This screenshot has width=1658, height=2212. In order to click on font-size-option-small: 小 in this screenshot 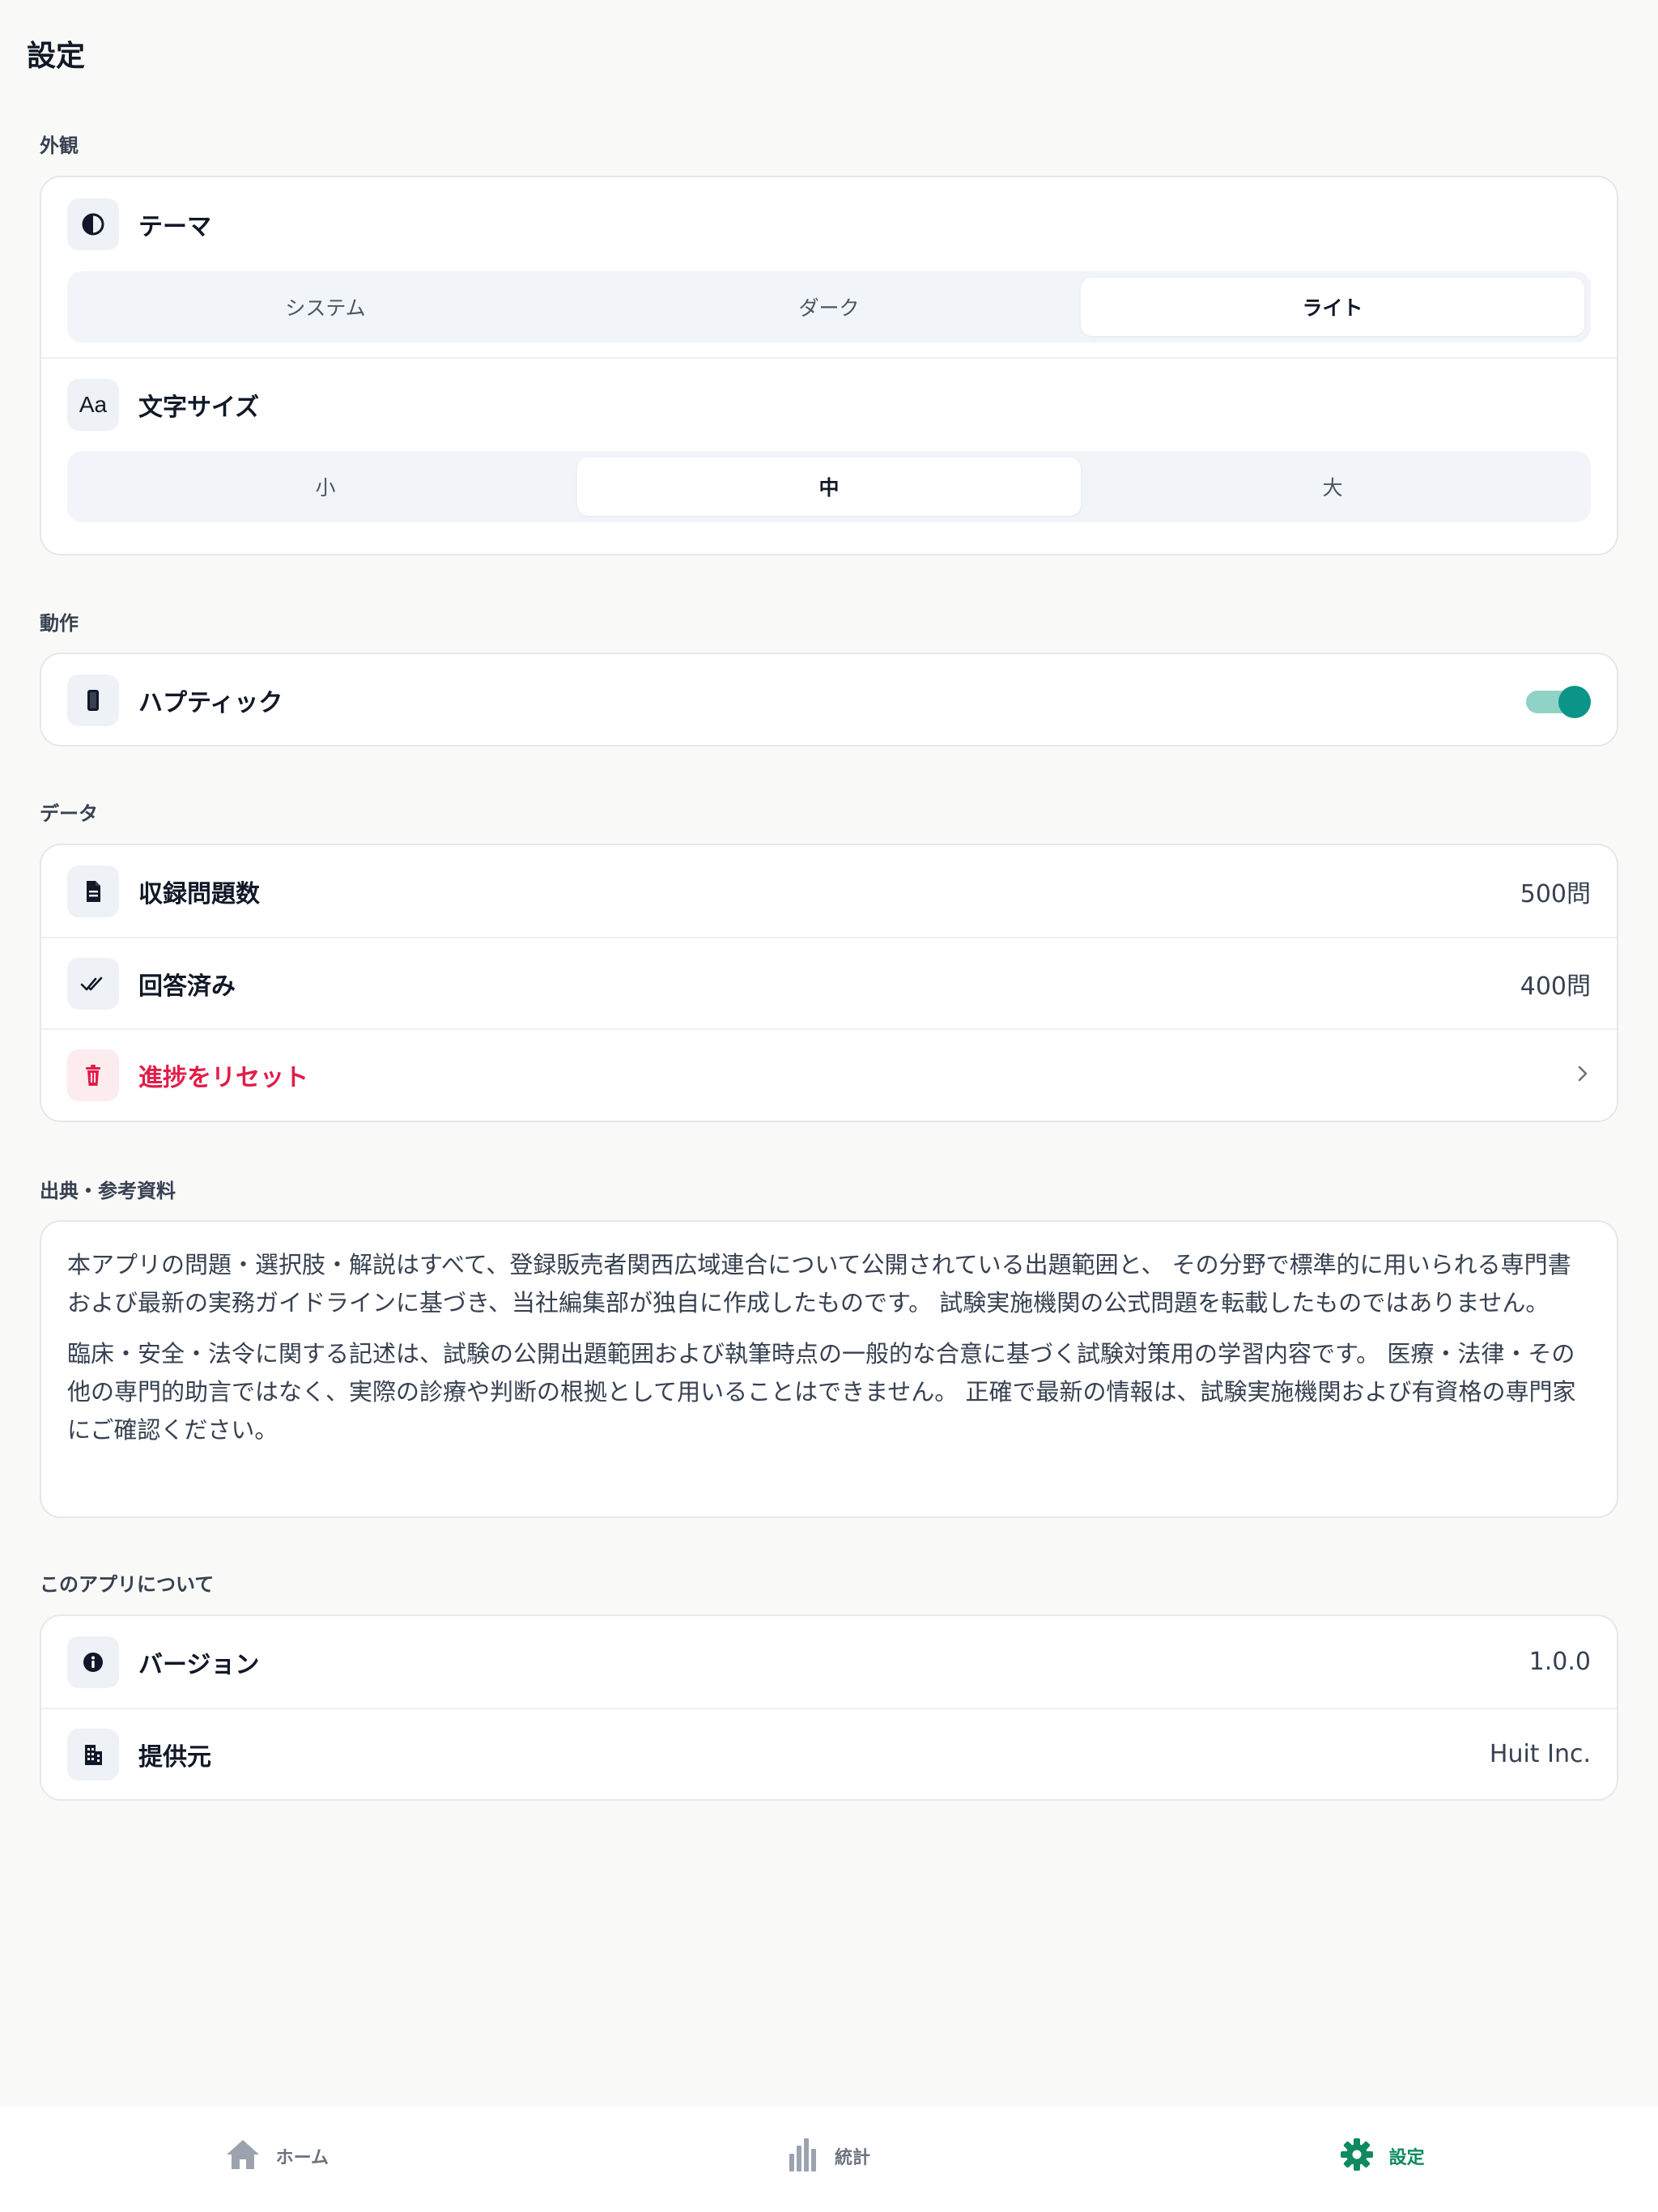, I will do `click(325, 487)`.